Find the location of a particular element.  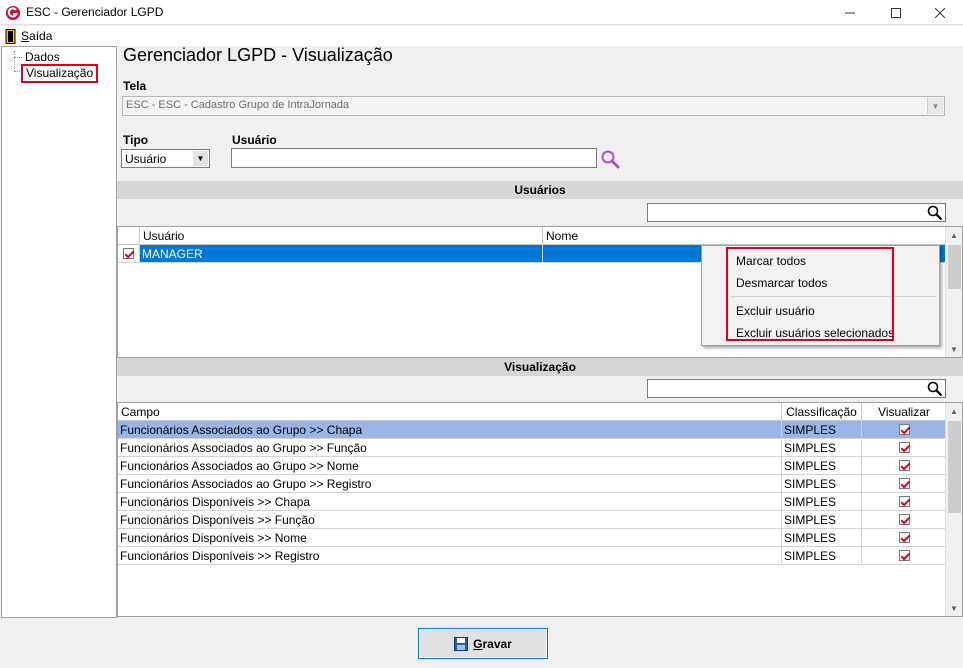

usuarios-filter is located at coordinates (796, 212).